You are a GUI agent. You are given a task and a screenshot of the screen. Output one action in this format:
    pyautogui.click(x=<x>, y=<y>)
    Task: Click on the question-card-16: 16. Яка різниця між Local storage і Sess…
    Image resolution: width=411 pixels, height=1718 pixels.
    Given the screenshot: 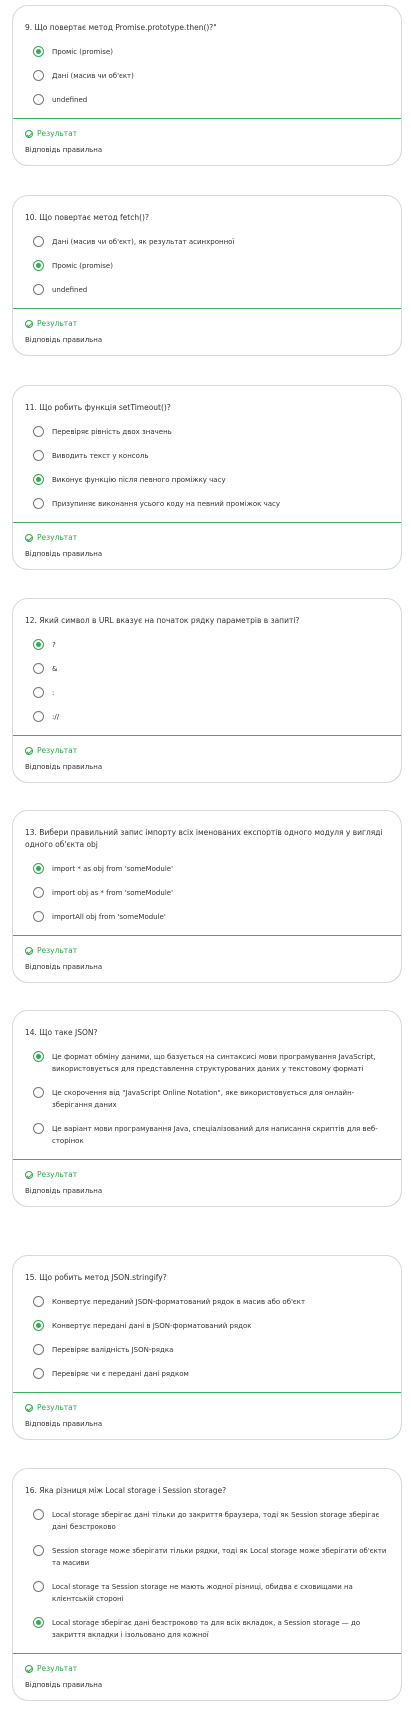 What is the action you would take?
    pyautogui.click(x=207, y=1584)
    